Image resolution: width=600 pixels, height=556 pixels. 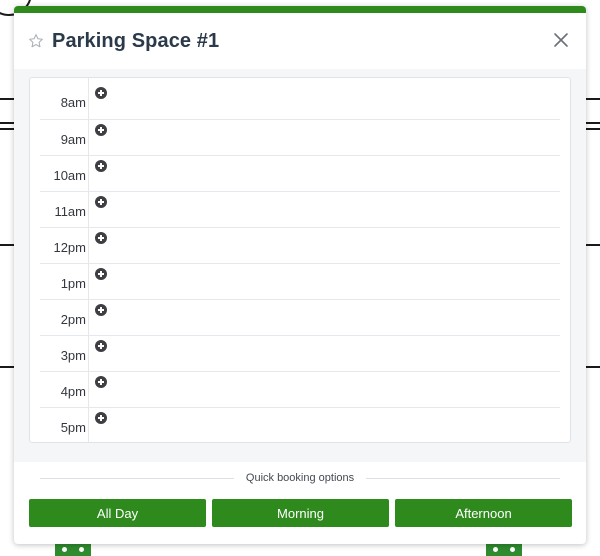 I want to click on time-slot-row: 5pm, so click(x=300, y=425).